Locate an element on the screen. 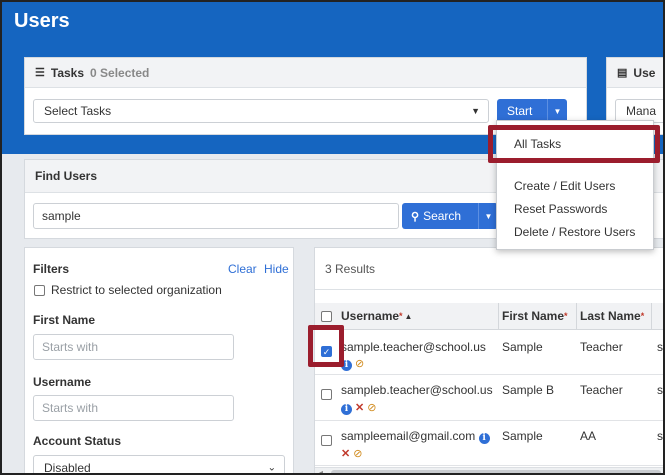 This screenshot has width=665, height=475. highlight-row-checkbox is located at coordinates (326, 346).